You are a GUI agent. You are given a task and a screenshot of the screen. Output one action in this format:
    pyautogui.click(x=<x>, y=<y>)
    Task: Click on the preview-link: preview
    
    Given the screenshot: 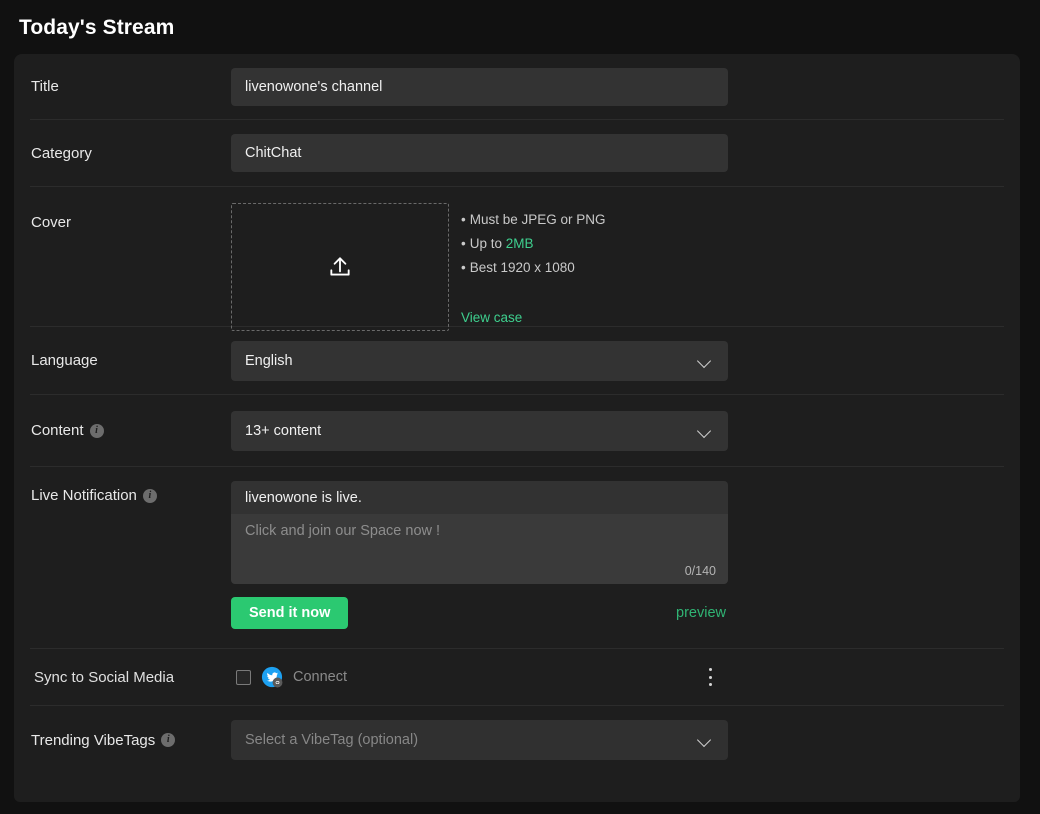 What is the action you would take?
    pyautogui.click(x=702, y=613)
    